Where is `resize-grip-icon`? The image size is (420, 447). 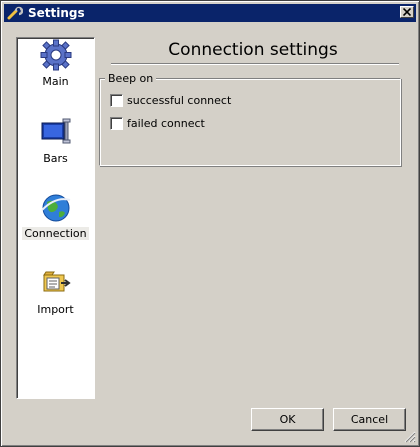 resize-grip-icon is located at coordinates (410, 437).